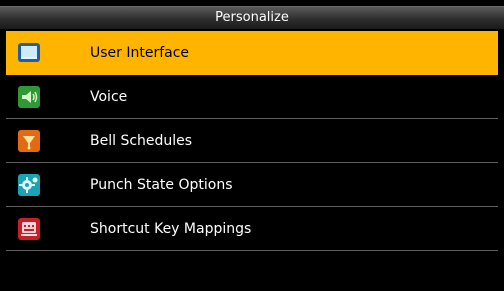 The height and width of the screenshot is (291, 504). What do you see at coordinates (171, 229) in the screenshot?
I see `menu-item-label: Shortcut Key Mappings` at bounding box center [171, 229].